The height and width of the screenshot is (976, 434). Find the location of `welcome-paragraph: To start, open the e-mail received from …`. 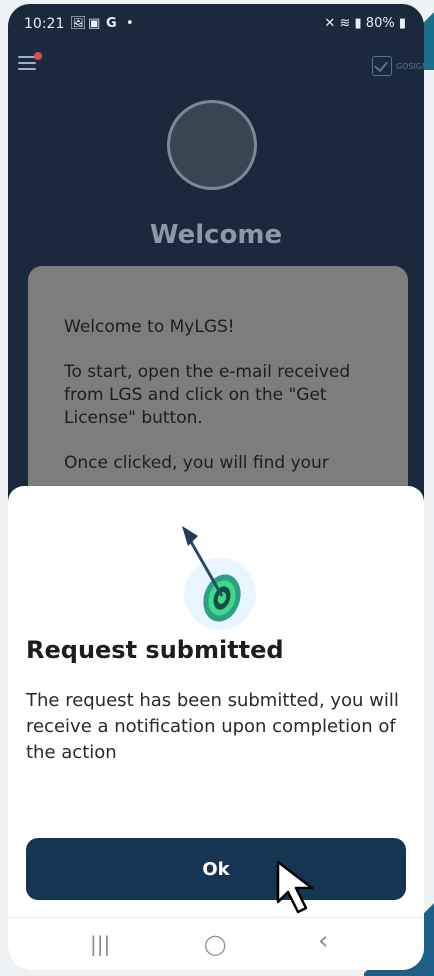

welcome-paragraph: To start, open the e-mail received from … is located at coordinates (207, 395).